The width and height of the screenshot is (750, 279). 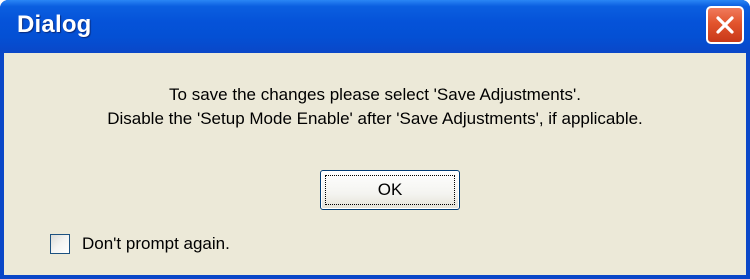 What do you see at coordinates (156, 244) in the screenshot?
I see `checkbox-label: Don't prompt again.` at bounding box center [156, 244].